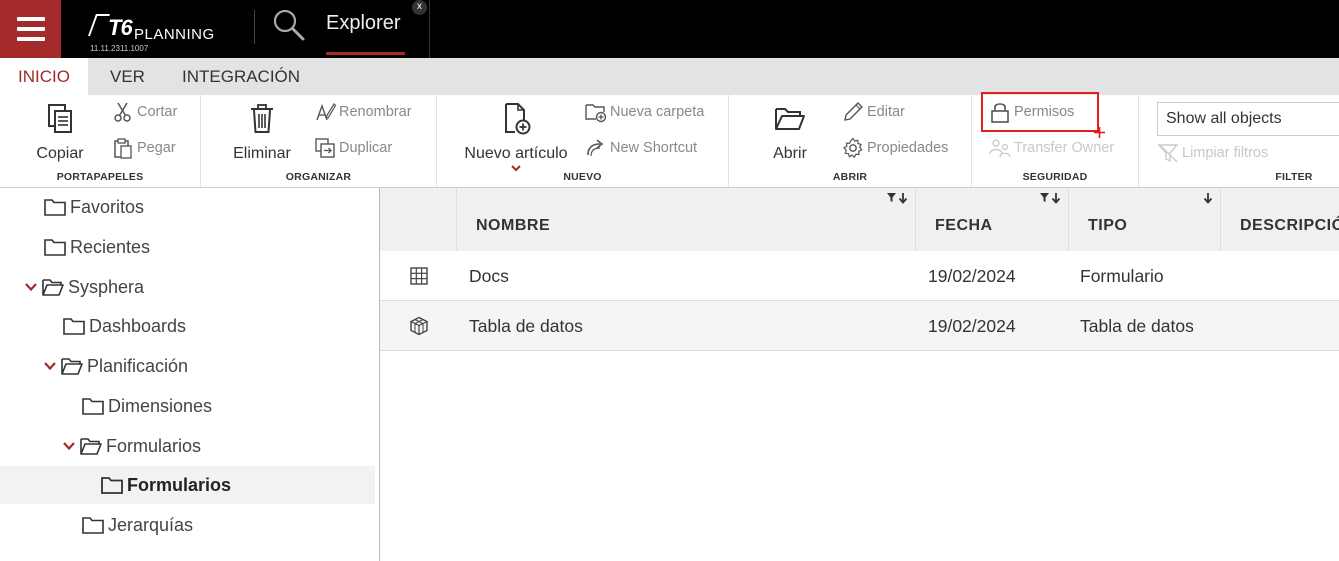 Image resolution: width=1339 pixels, height=561 pixels. I want to click on tree-node-jerarquias: Jerarquías, so click(137, 525).